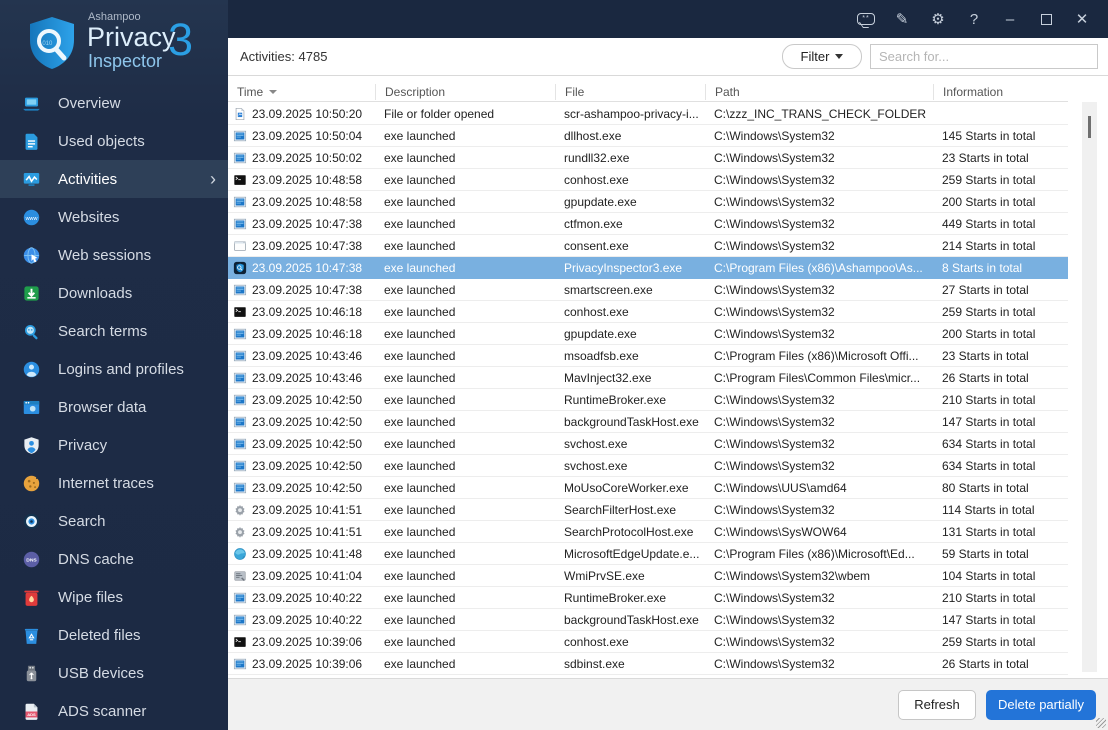 This screenshot has height=730, width=1108. Describe the element at coordinates (31, 597) in the screenshot. I see `trash-icon` at that location.